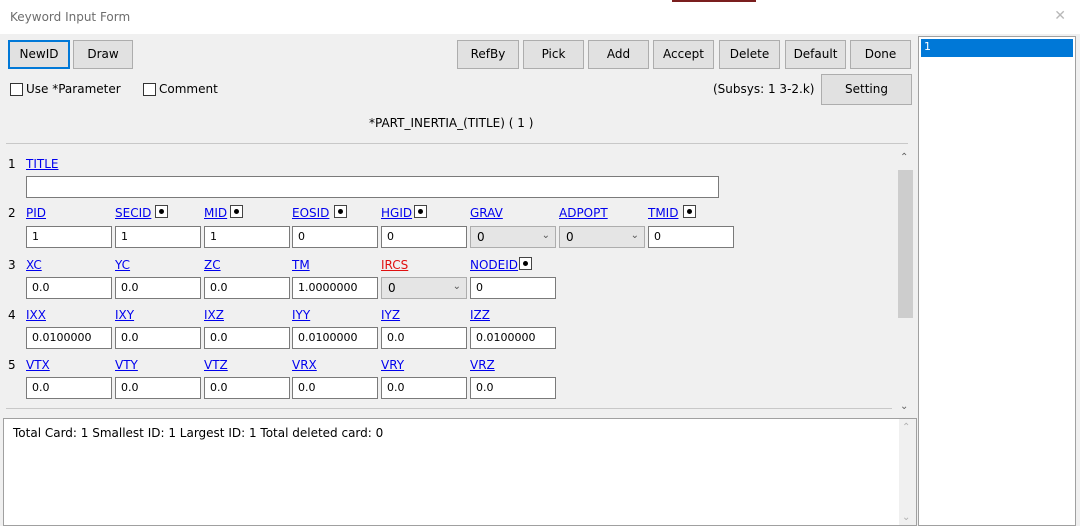  What do you see at coordinates (216, 365) in the screenshot?
I see `field-label-vtz: VTZ` at bounding box center [216, 365].